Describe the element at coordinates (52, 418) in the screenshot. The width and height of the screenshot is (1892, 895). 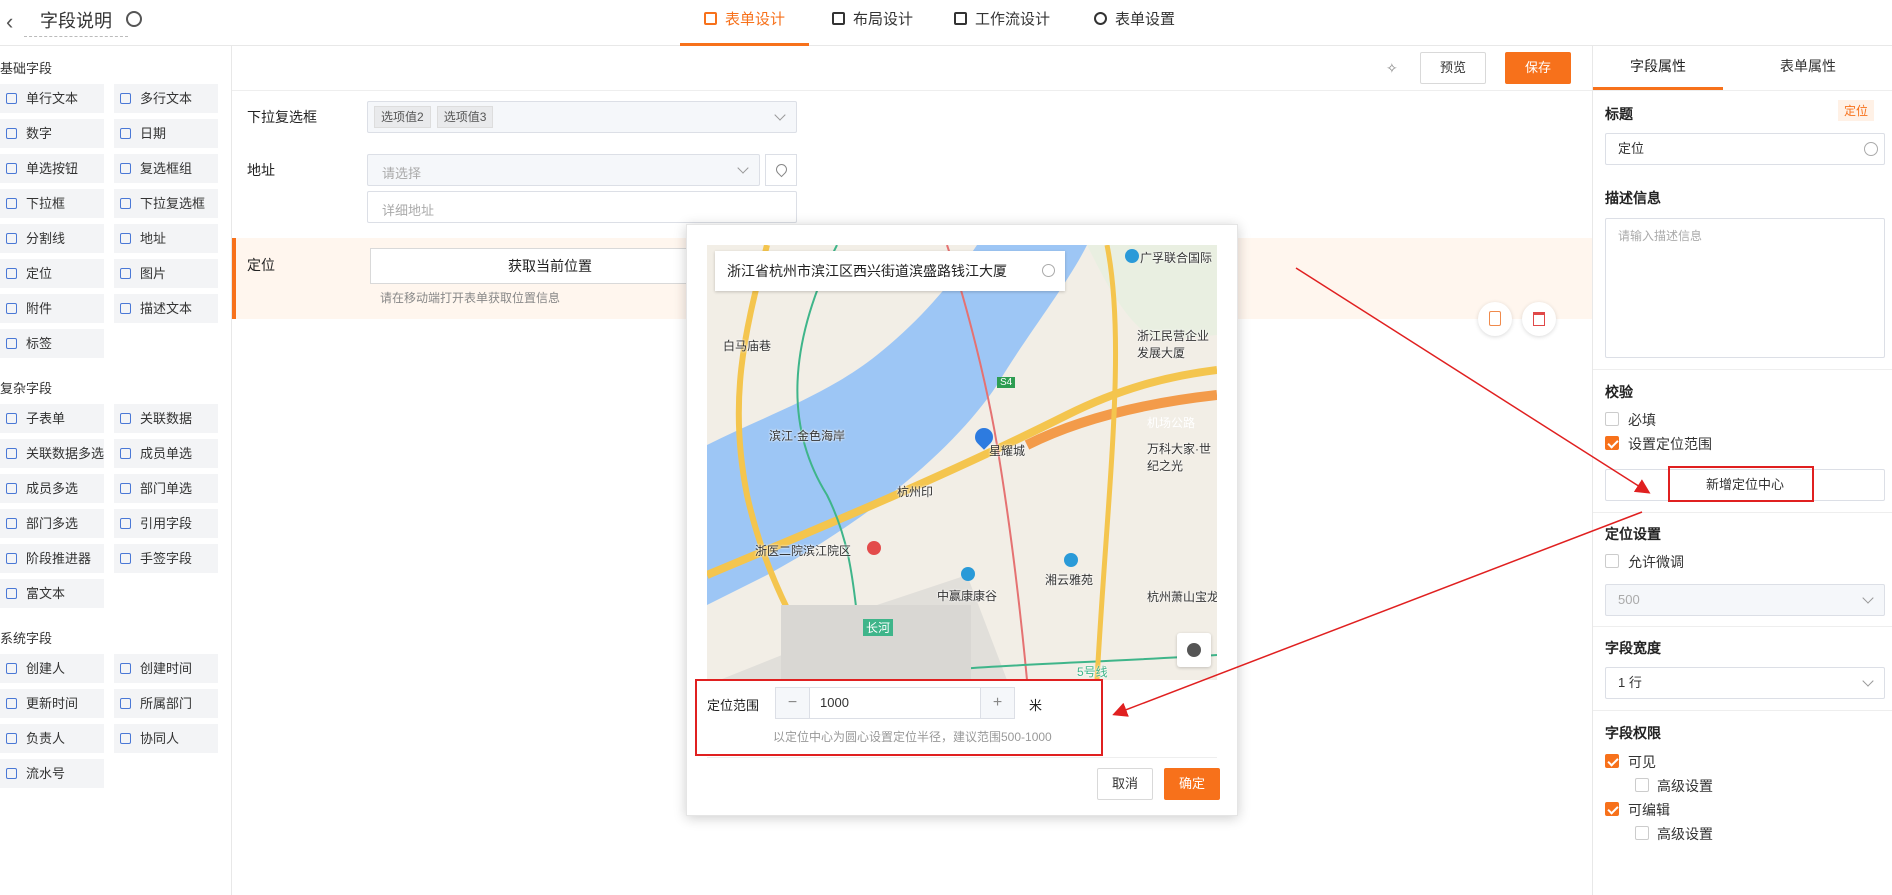
I see `field-palette-item: 子表单` at that location.